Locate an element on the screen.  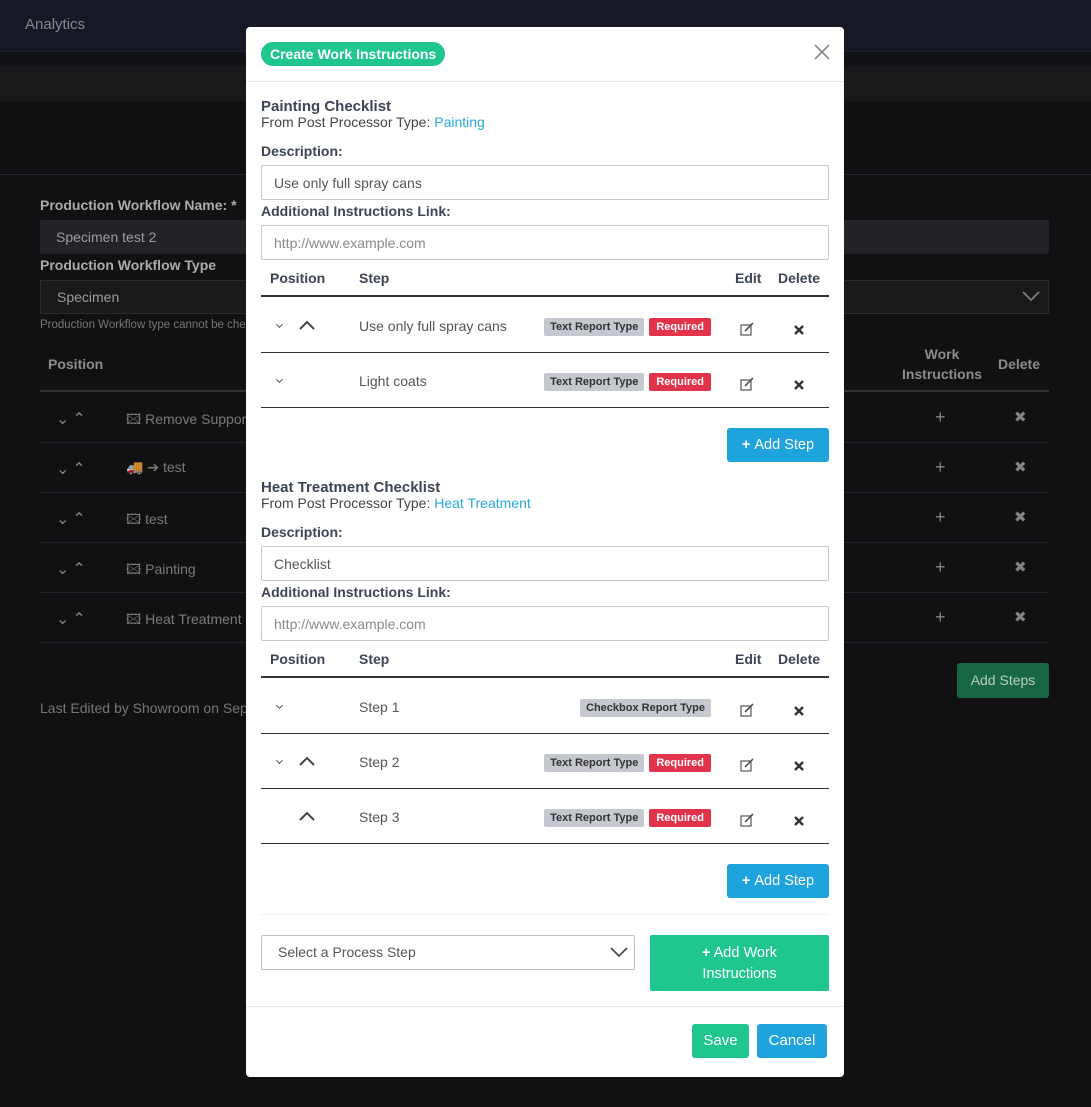
step-text: Step 3 is located at coordinates (379, 817).